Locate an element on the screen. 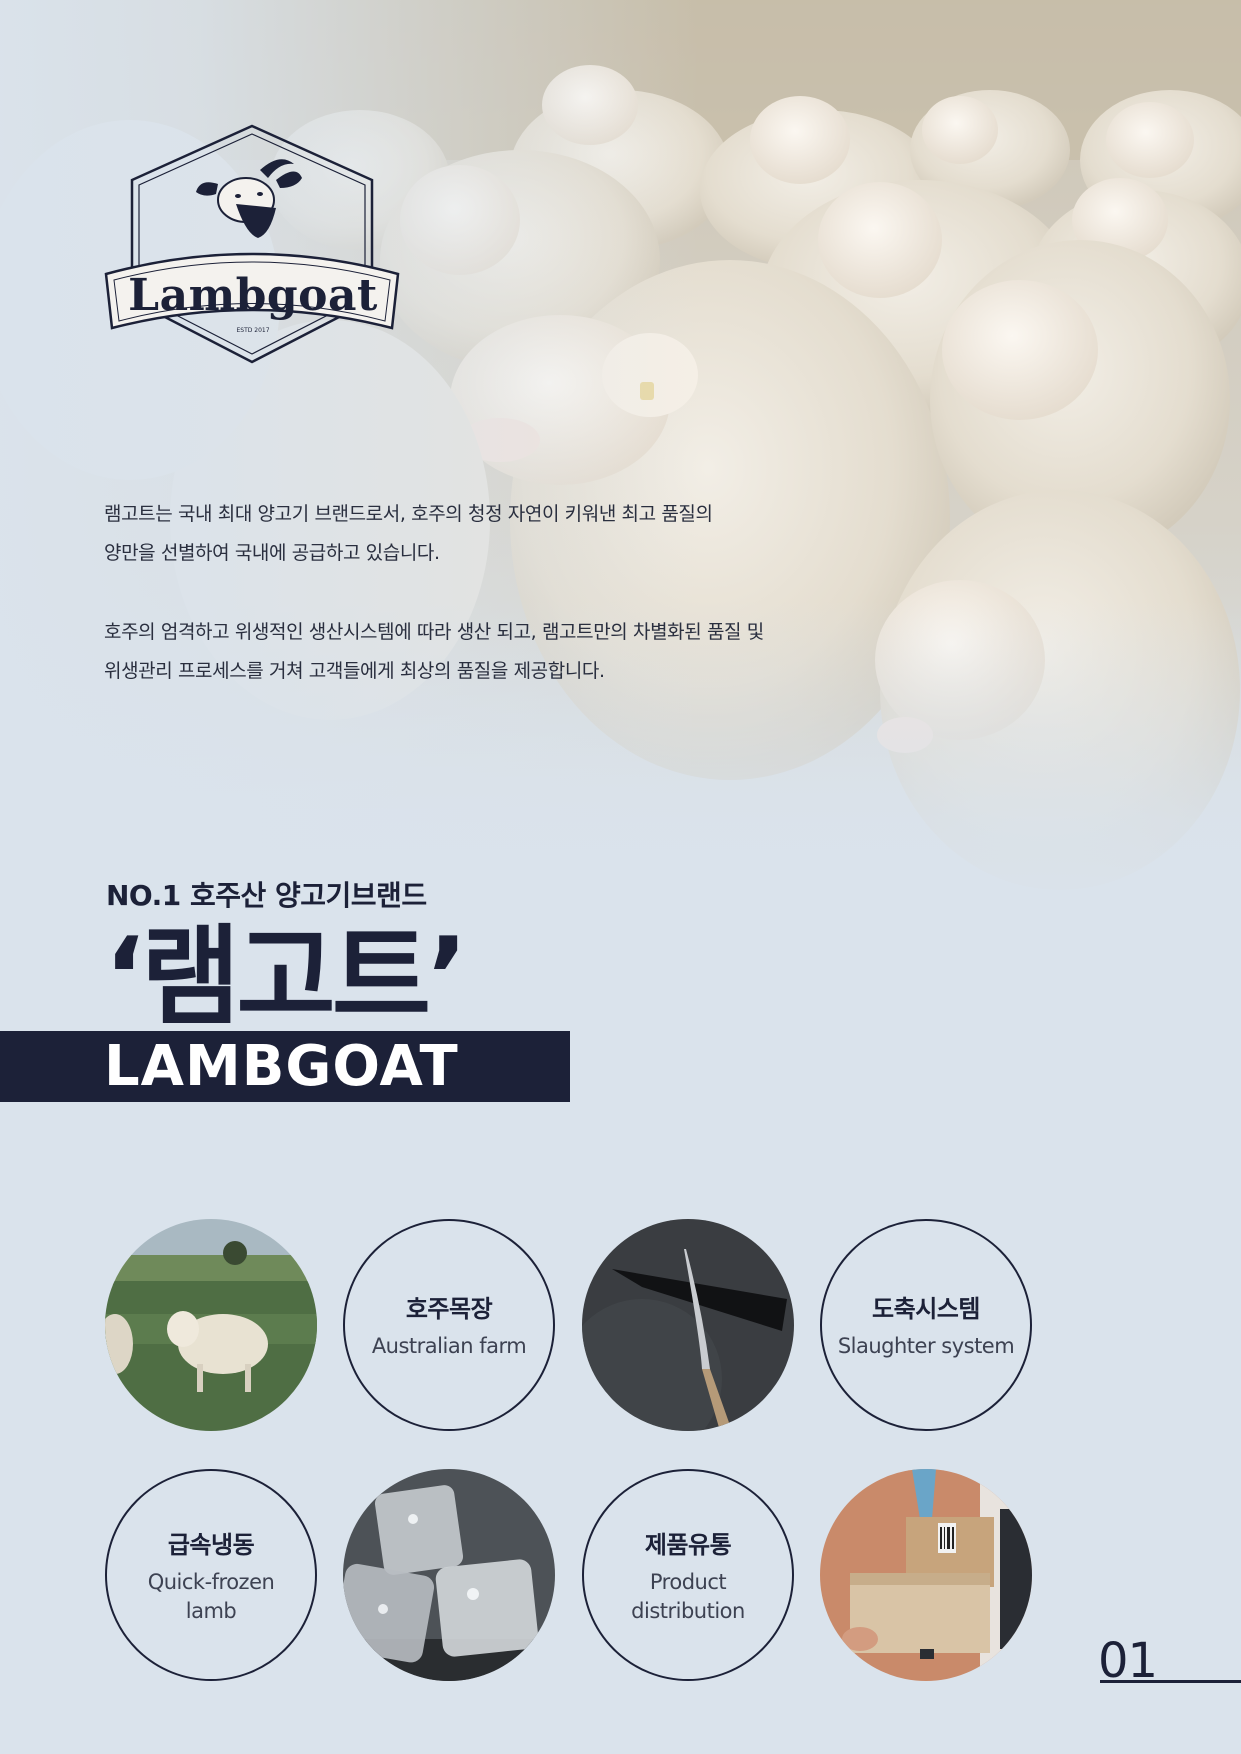 This screenshot has height=1754, width=1241. brand-tagline: NO.1 호주산 양고기브랜드 is located at coordinates (266, 895).